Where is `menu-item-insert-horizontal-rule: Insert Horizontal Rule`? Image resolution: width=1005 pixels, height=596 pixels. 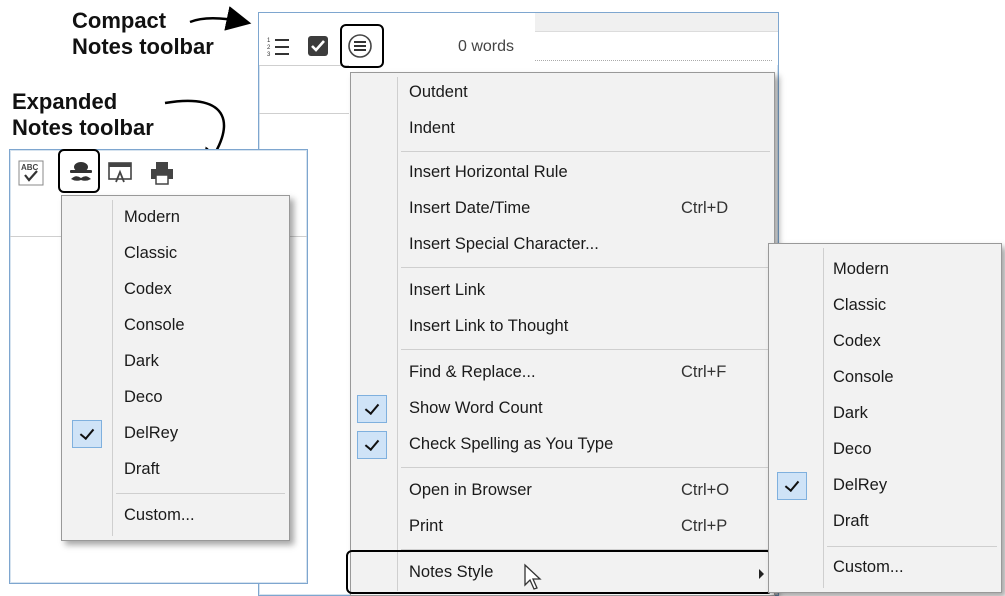
menu-item-insert-horizontal-rule: Insert Horizontal Rule is located at coordinates (562, 173).